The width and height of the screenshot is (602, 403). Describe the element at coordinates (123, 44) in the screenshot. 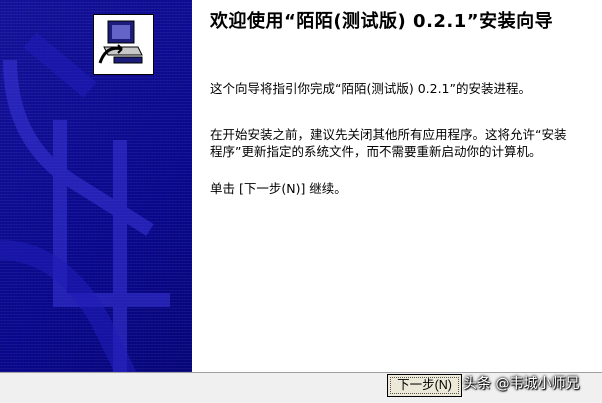

I see `installer-logo-icon` at that location.